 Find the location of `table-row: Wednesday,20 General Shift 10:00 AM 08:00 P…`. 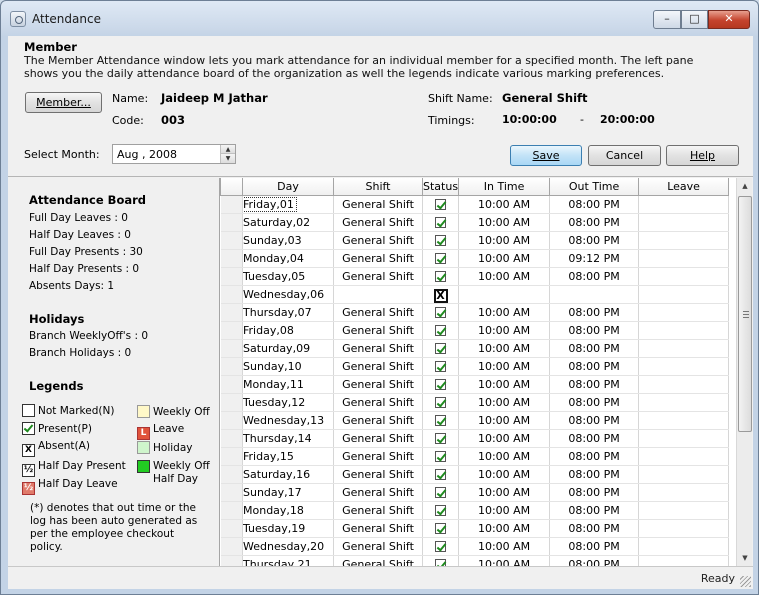

table-row: Wednesday,20 General Shift 10:00 AM 08:00 P… is located at coordinates (475, 546).